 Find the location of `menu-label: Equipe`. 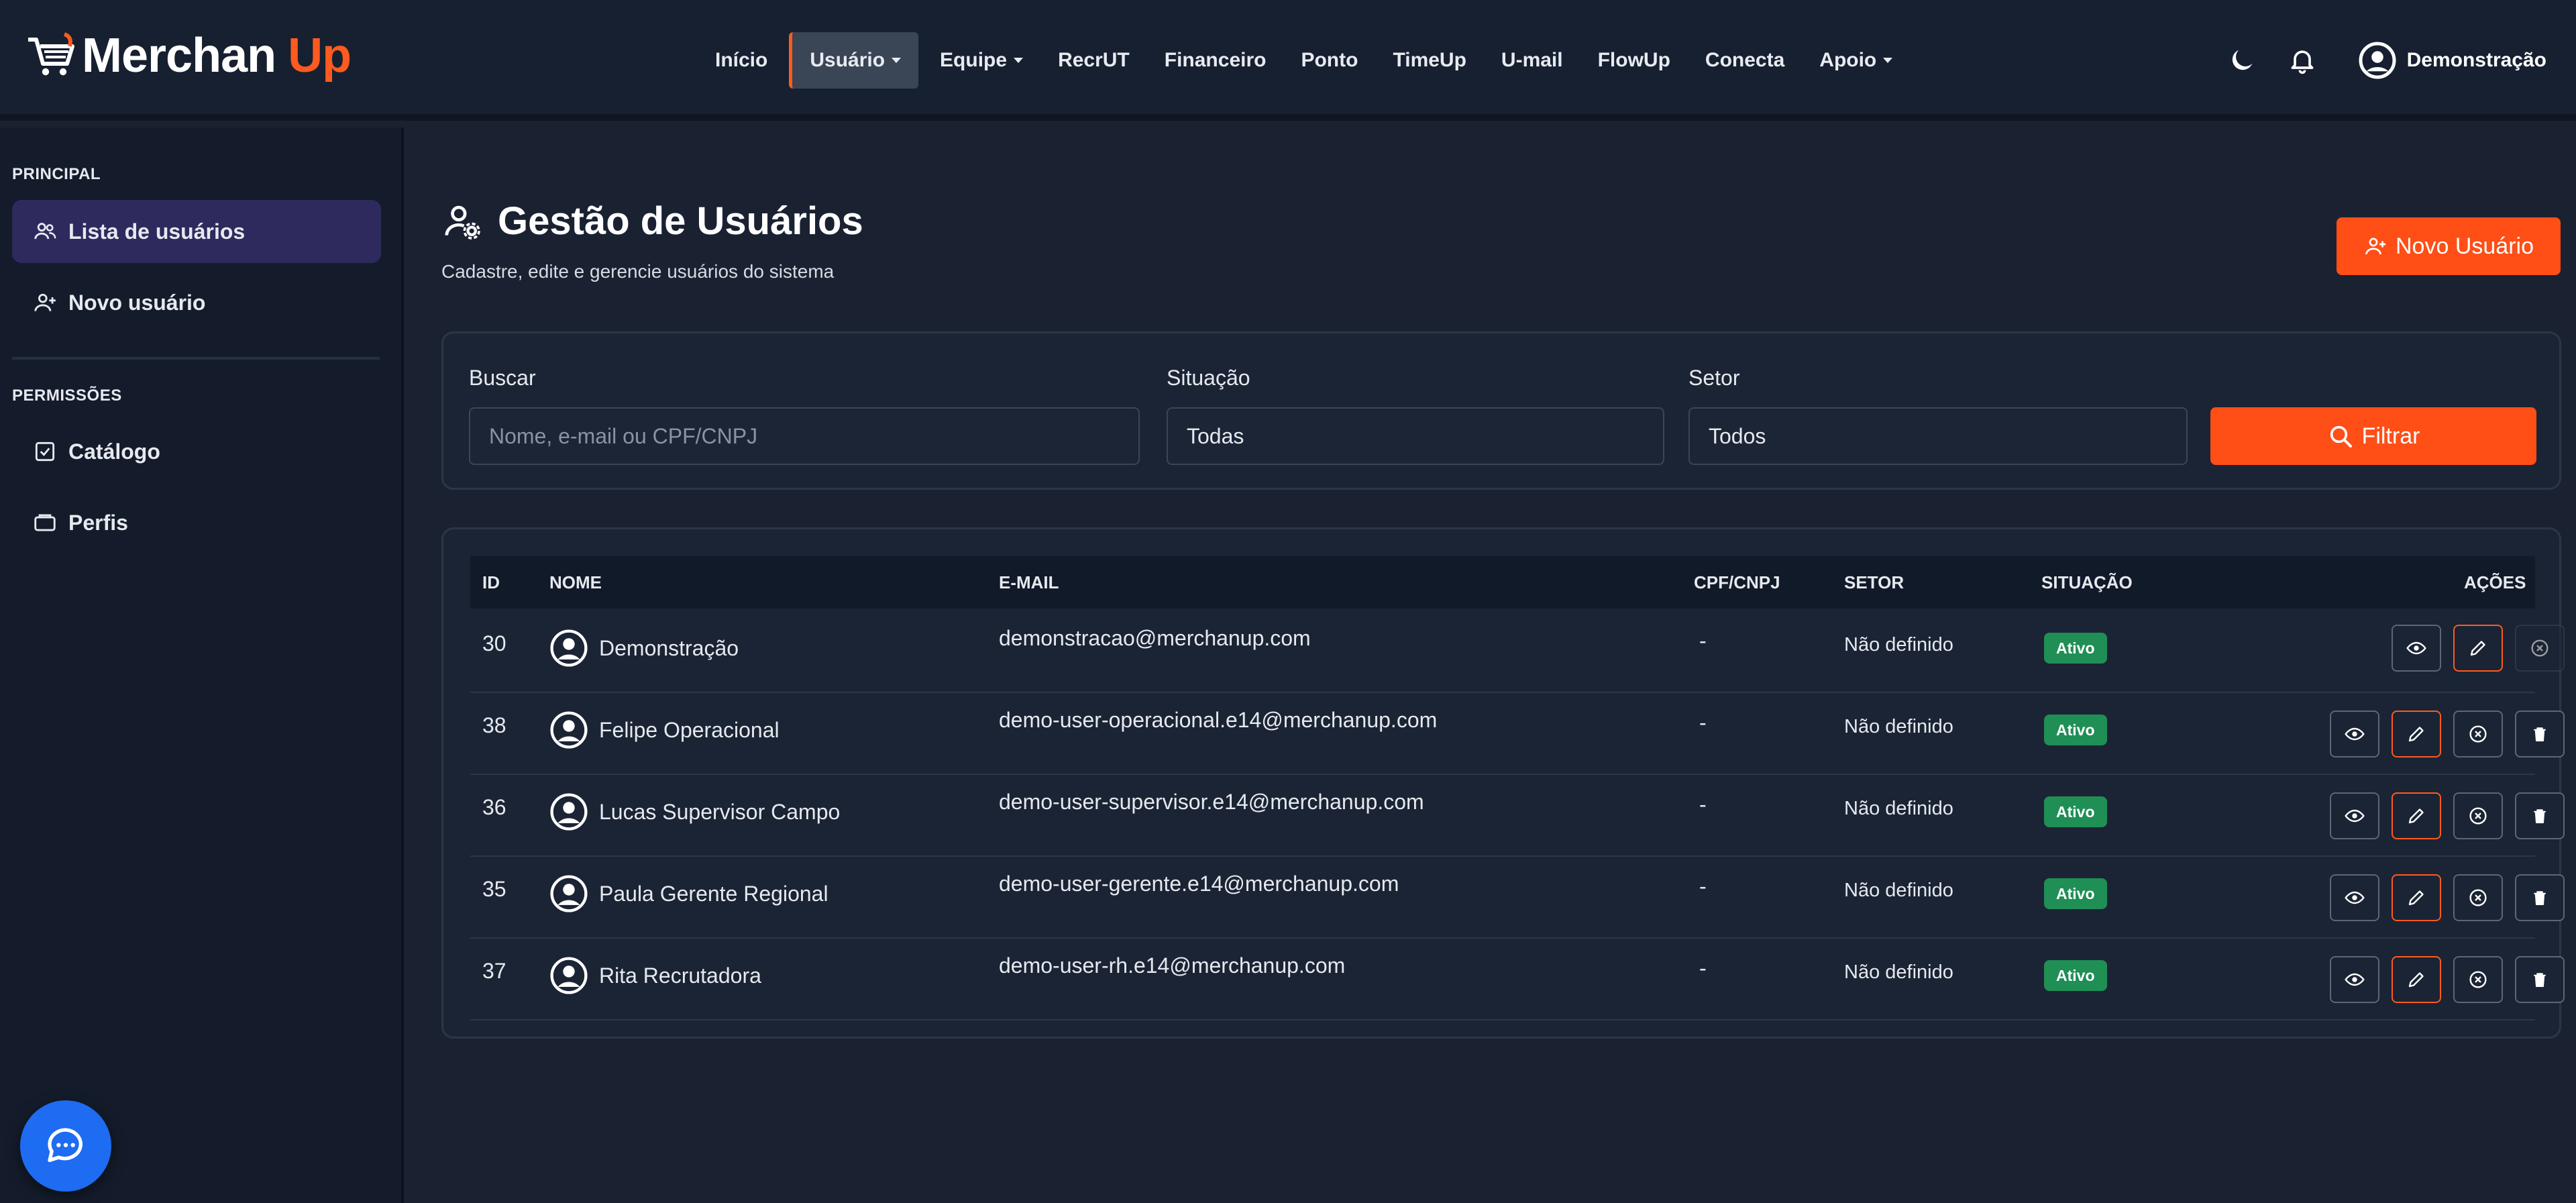

menu-label: Equipe is located at coordinates (974, 60).